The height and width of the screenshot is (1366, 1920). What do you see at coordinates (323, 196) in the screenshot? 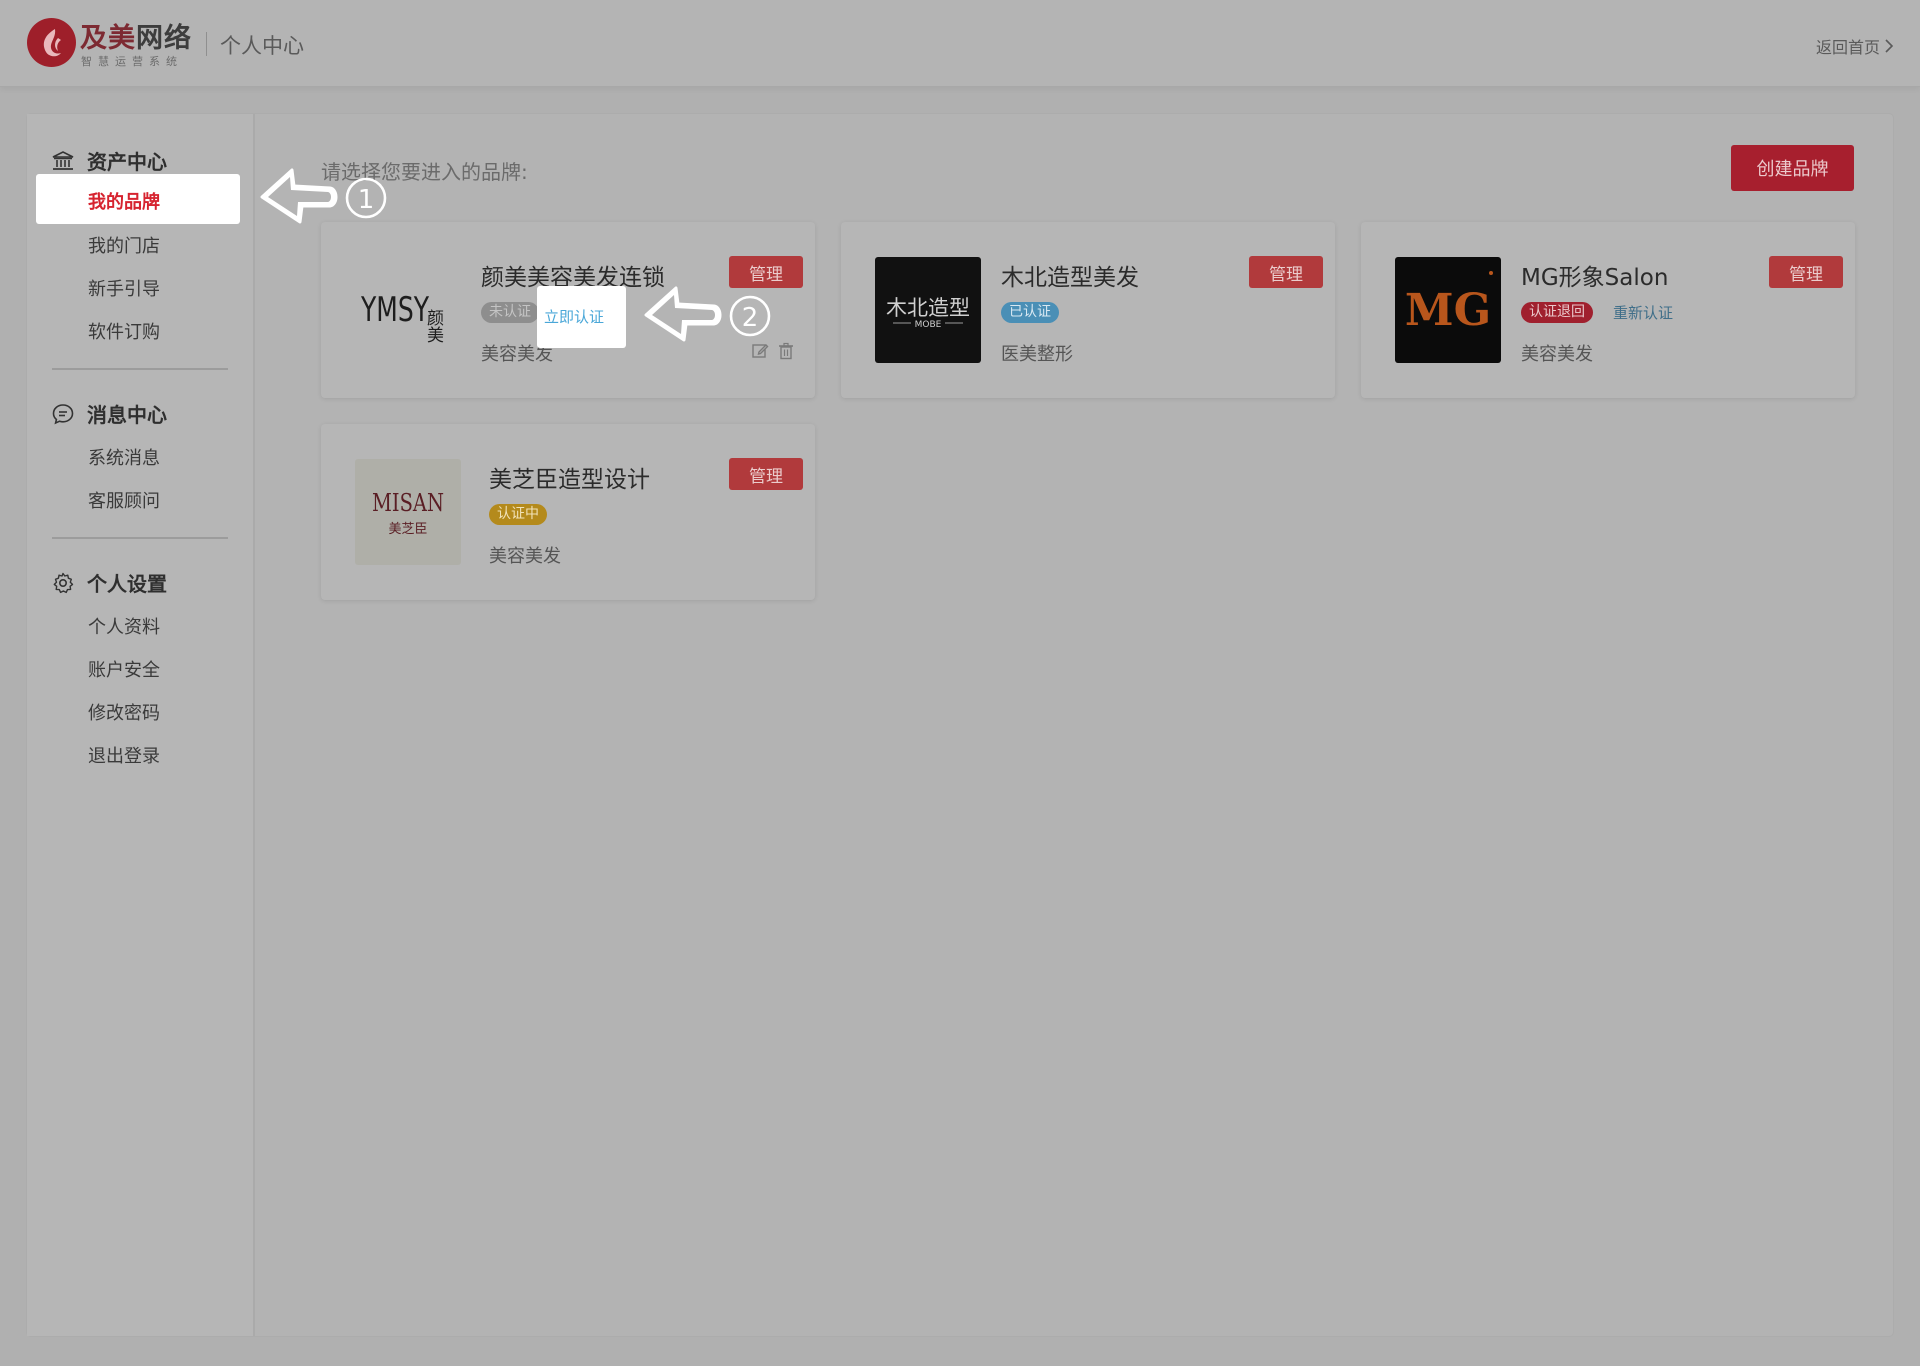
I see `guide-pointer-1: 1` at bounding box center [323, 196].